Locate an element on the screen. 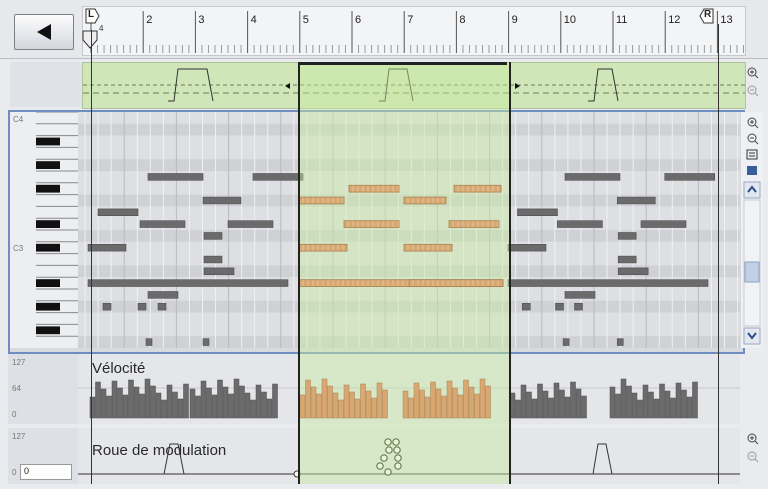  lane-icon is located at coordinates (752, 170).